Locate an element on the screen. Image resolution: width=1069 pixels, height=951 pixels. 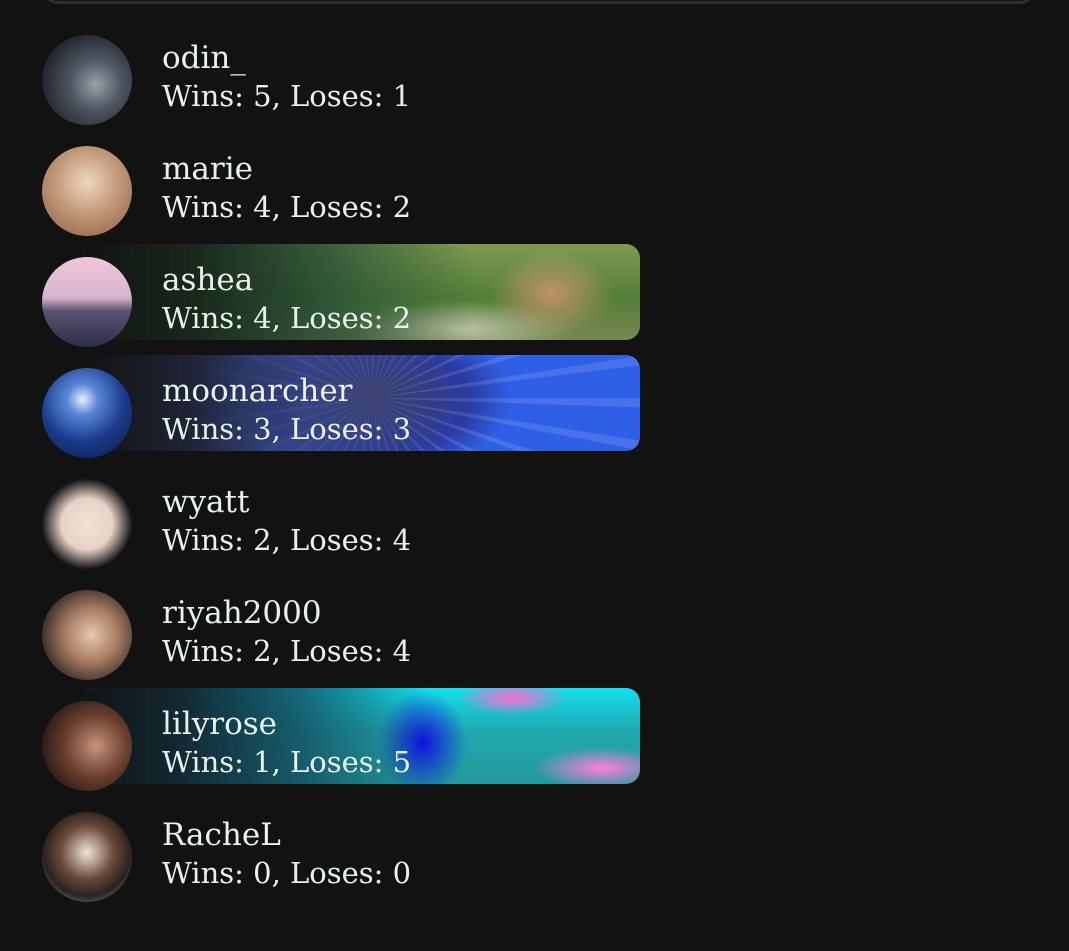
player-record: Wins: 3, Loses: 3 is located at coordinates (287, 429).